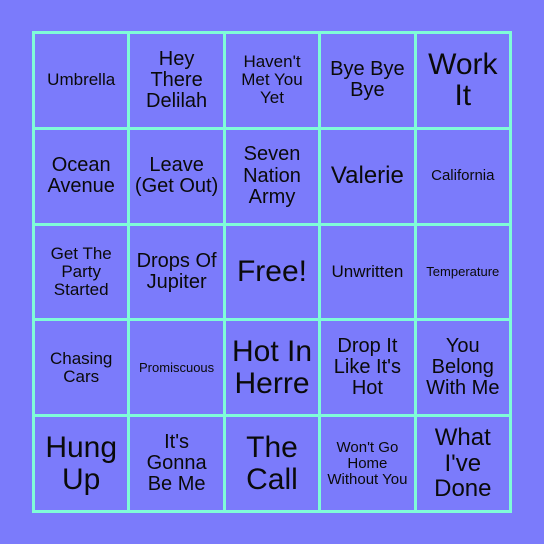 The image size is (544, 544). Describe the element at coordinates (272, 80) in the screenshot. I see `bingo-cell: Haven't Met You Yet` at that location.